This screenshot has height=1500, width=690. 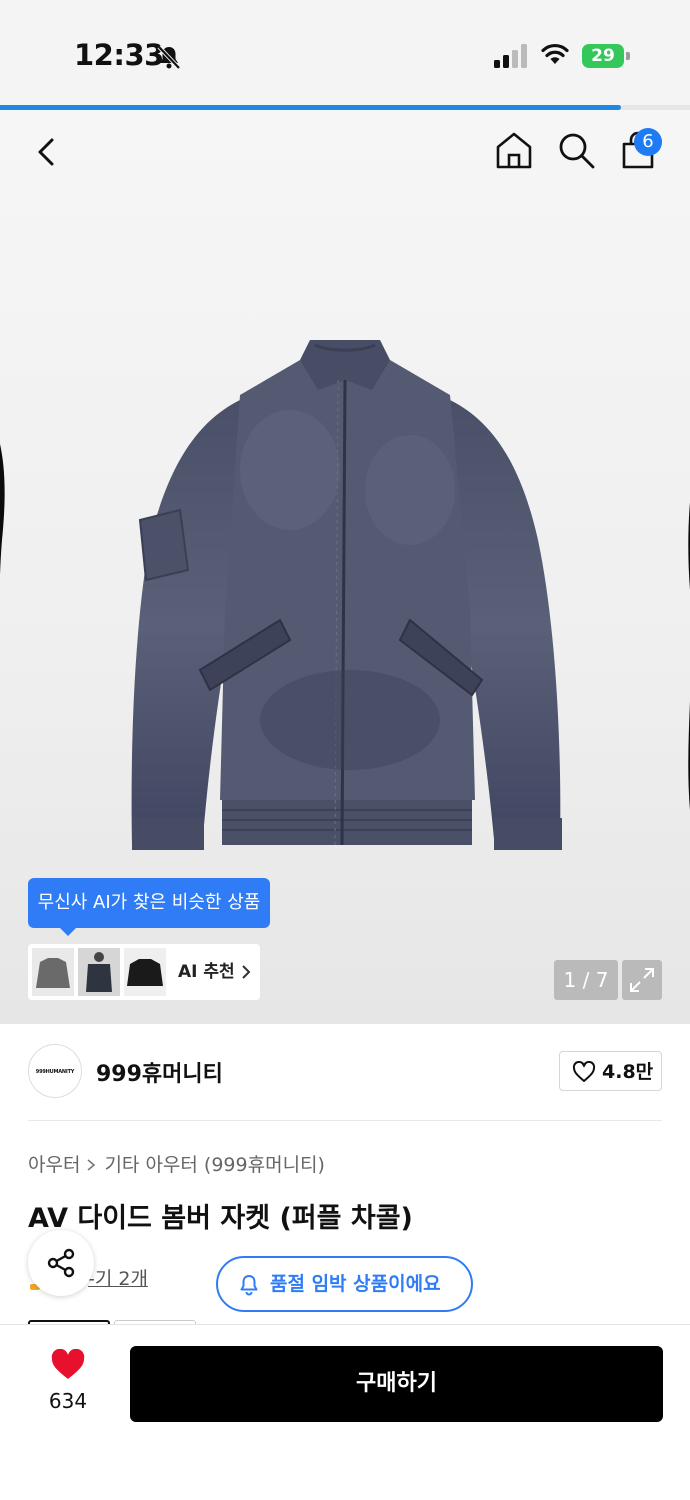 What do you see at coordinates (628, 56) in the screenshot?
I see `battery-cap` at bounding box center [628, 56].